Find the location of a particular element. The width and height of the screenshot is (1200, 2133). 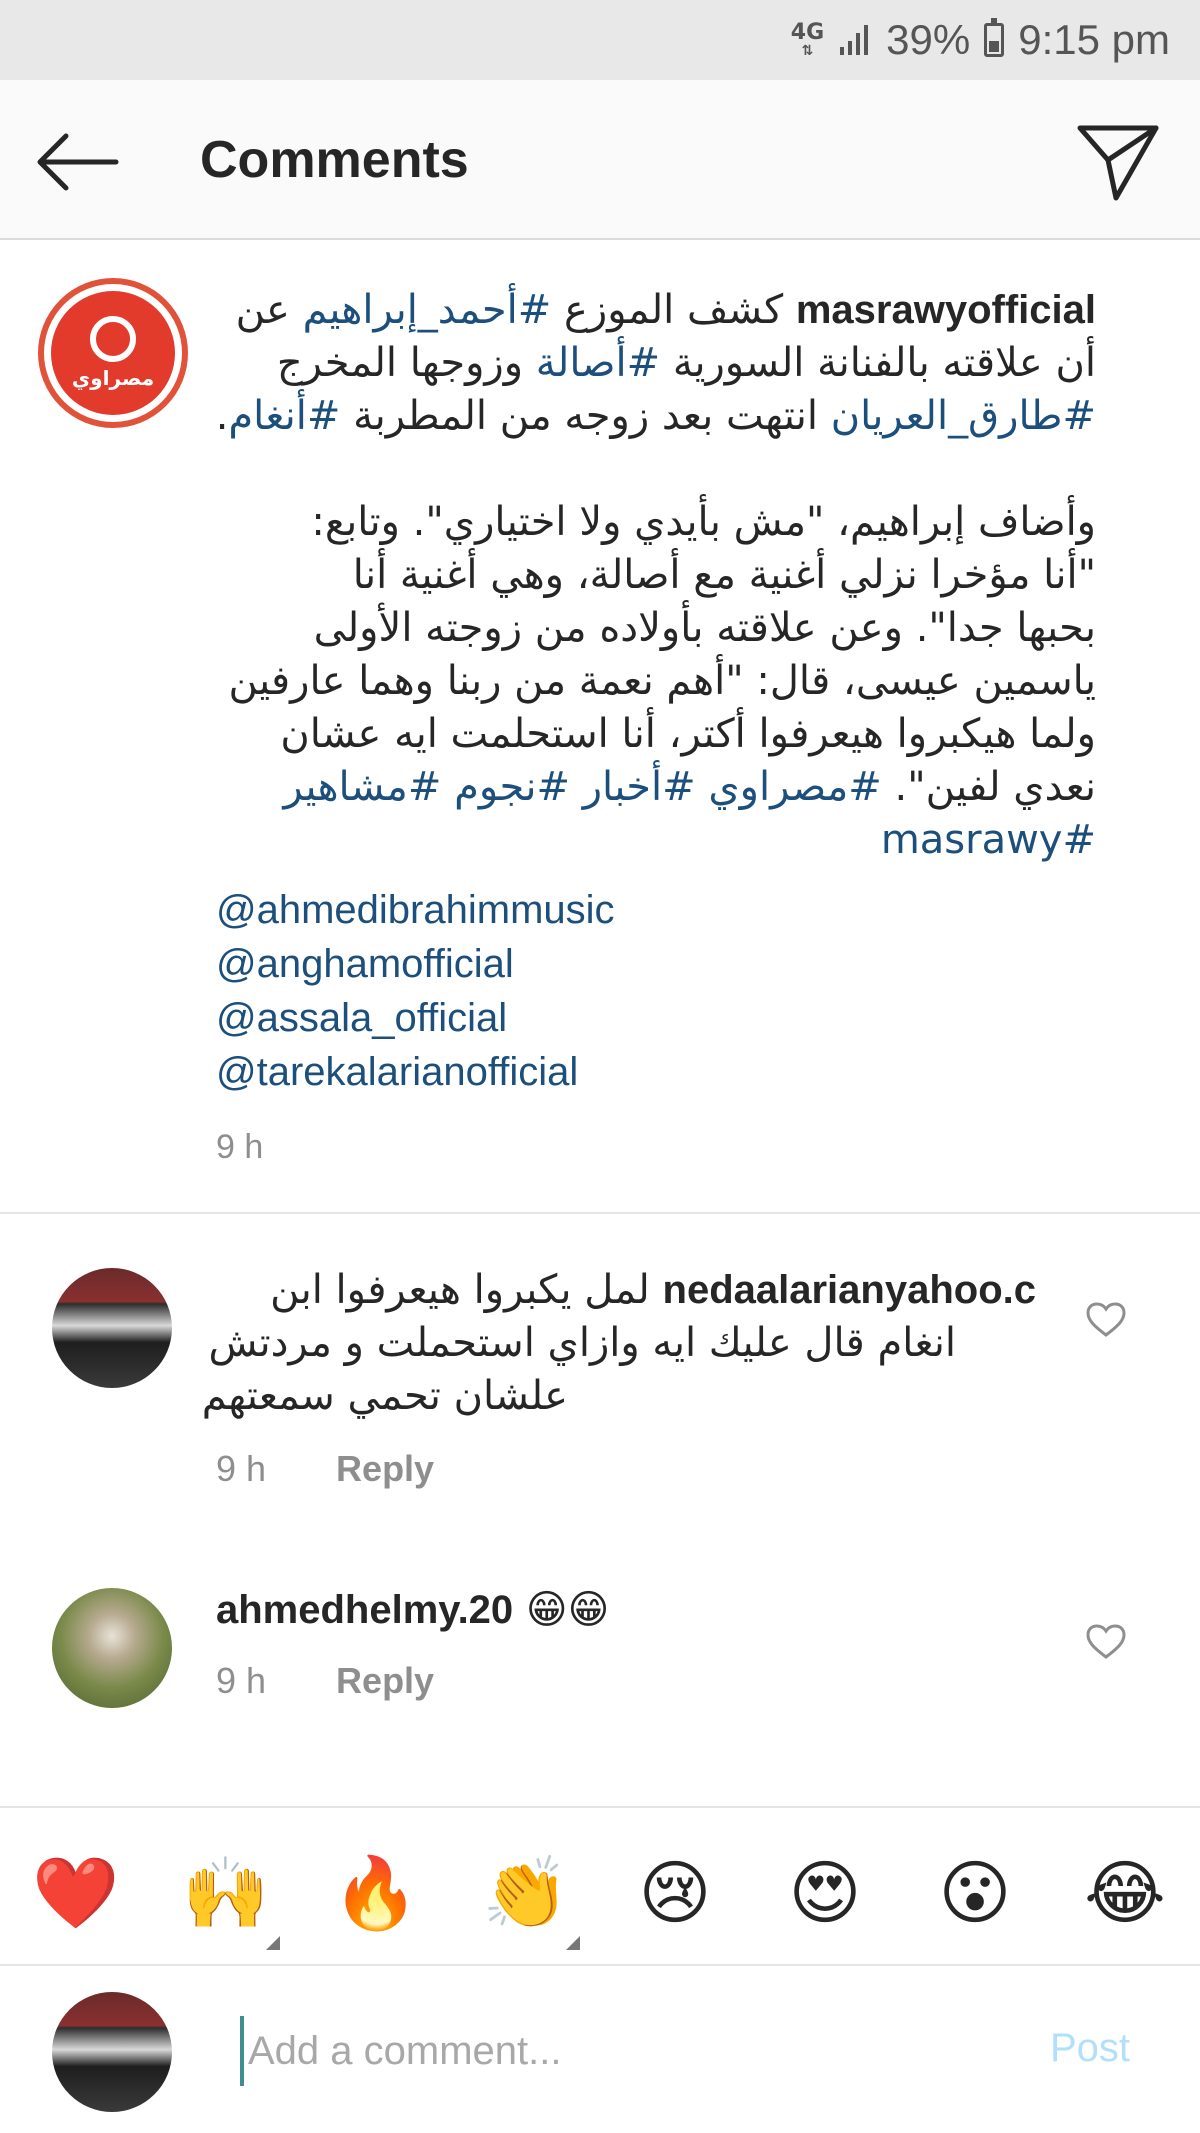

caption-line-1-text: كشف الموزع #أحمد_إبراهيم عن is located at coordinates (510, 310).